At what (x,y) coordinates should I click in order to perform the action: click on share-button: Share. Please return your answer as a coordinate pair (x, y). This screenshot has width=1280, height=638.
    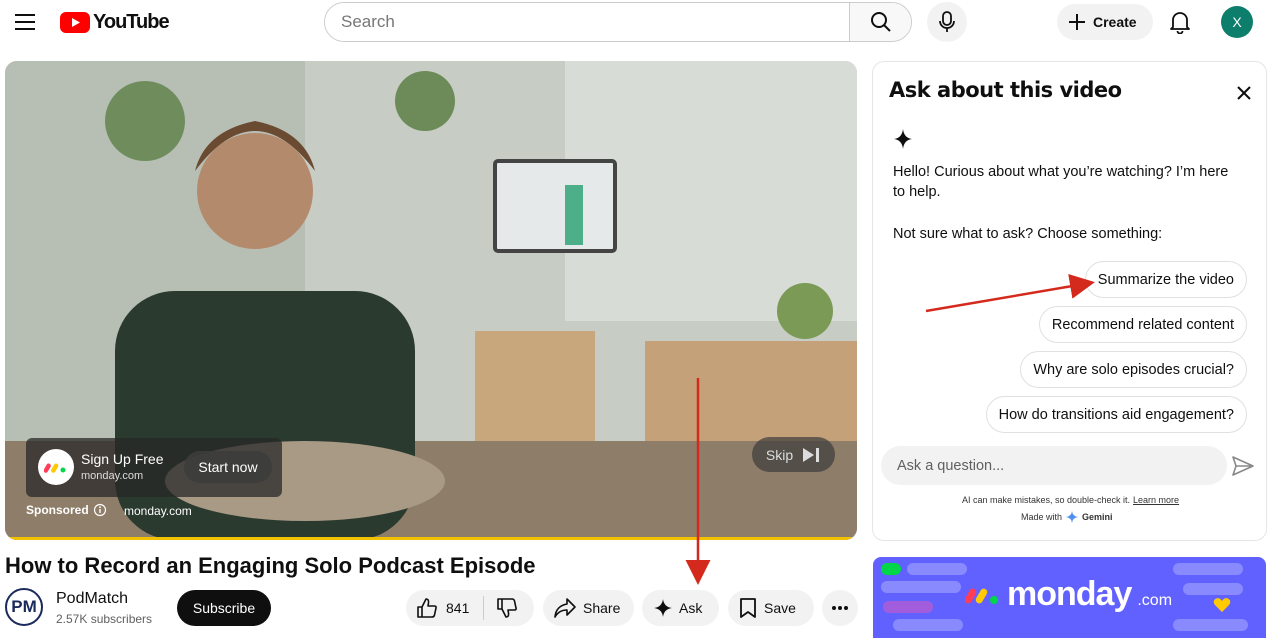
    Looking at the image, I should click on (588, 608).